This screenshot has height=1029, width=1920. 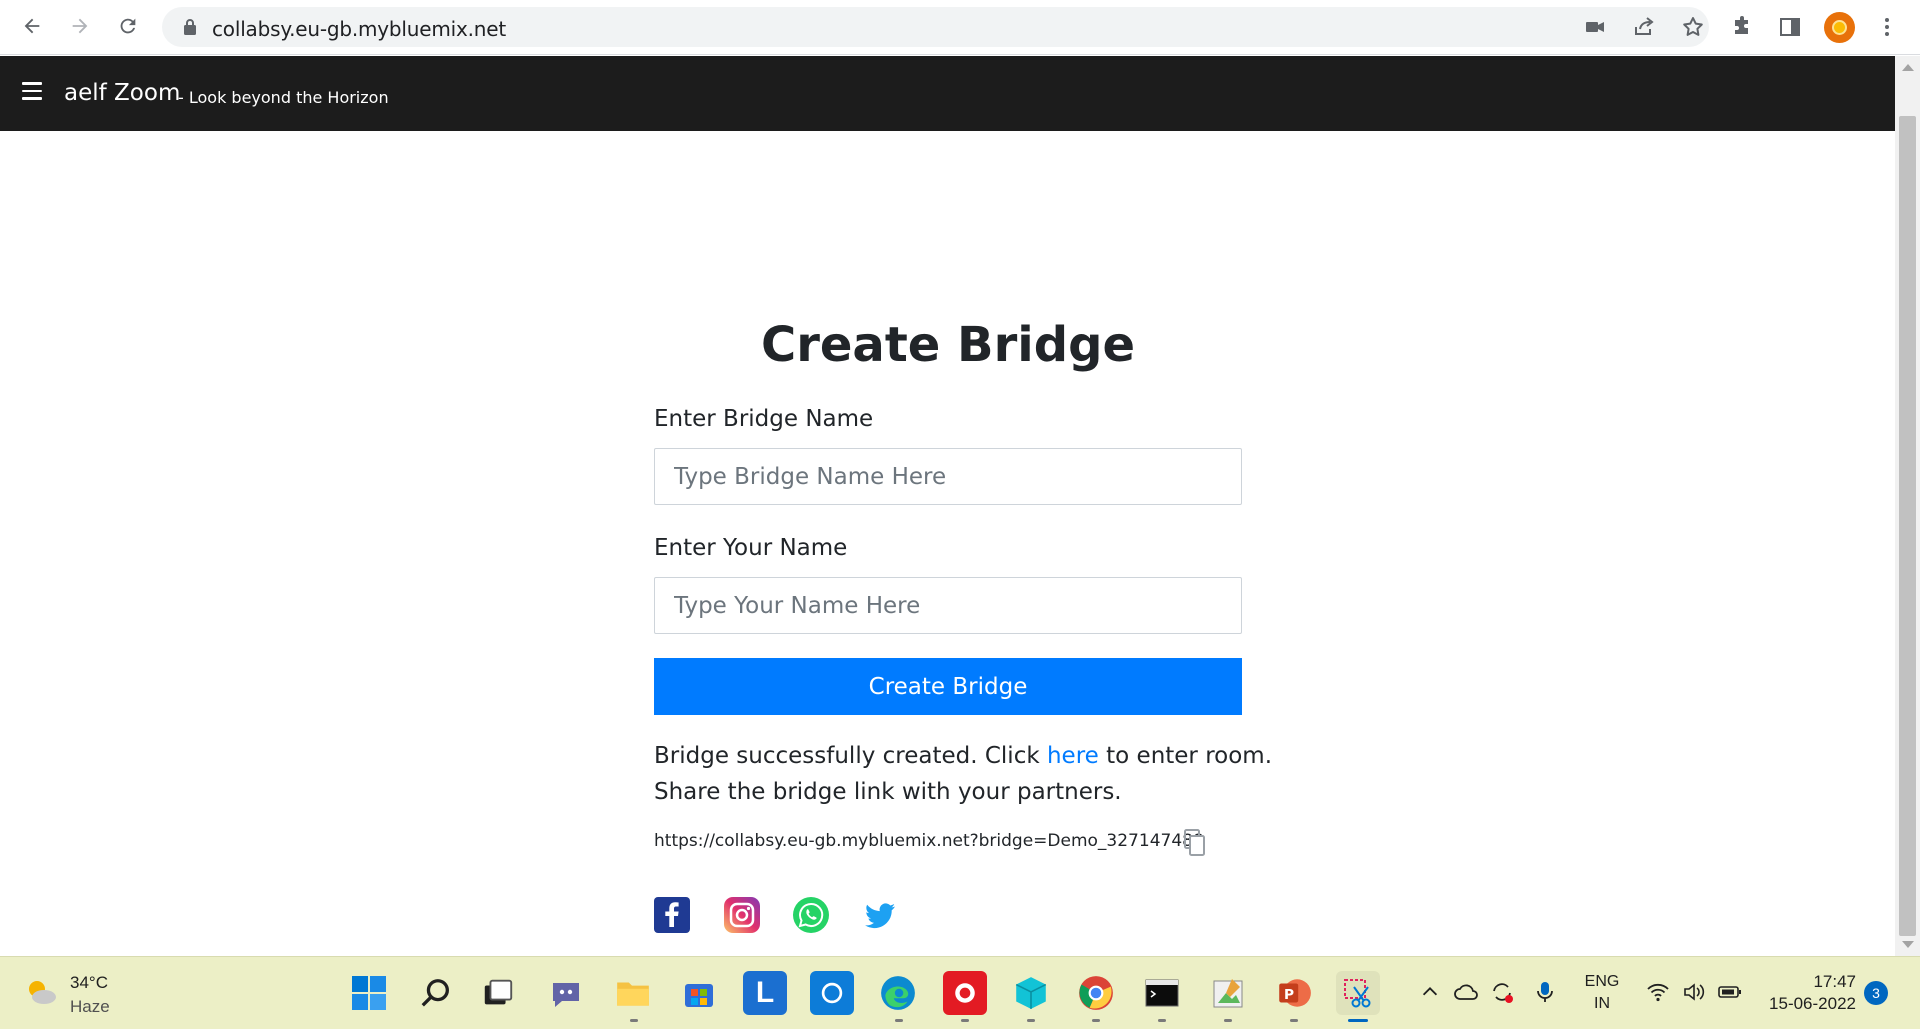 I want to click on region-code: IN, so click(x=1602, y=1003).